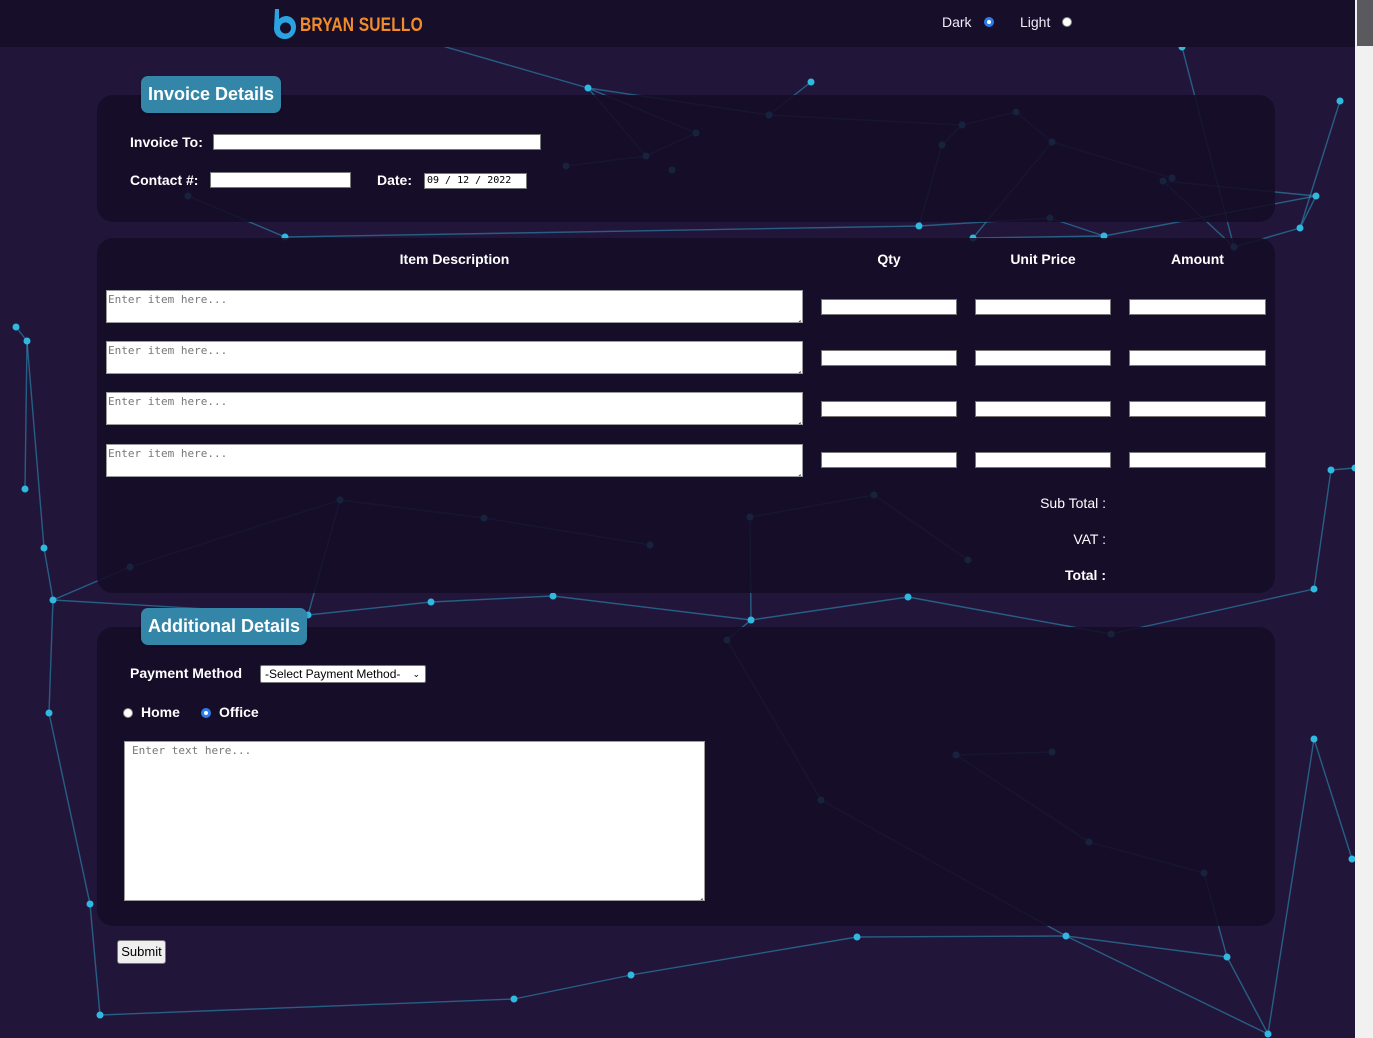  I want to click on theme-dark-radio, so click(988, 22).